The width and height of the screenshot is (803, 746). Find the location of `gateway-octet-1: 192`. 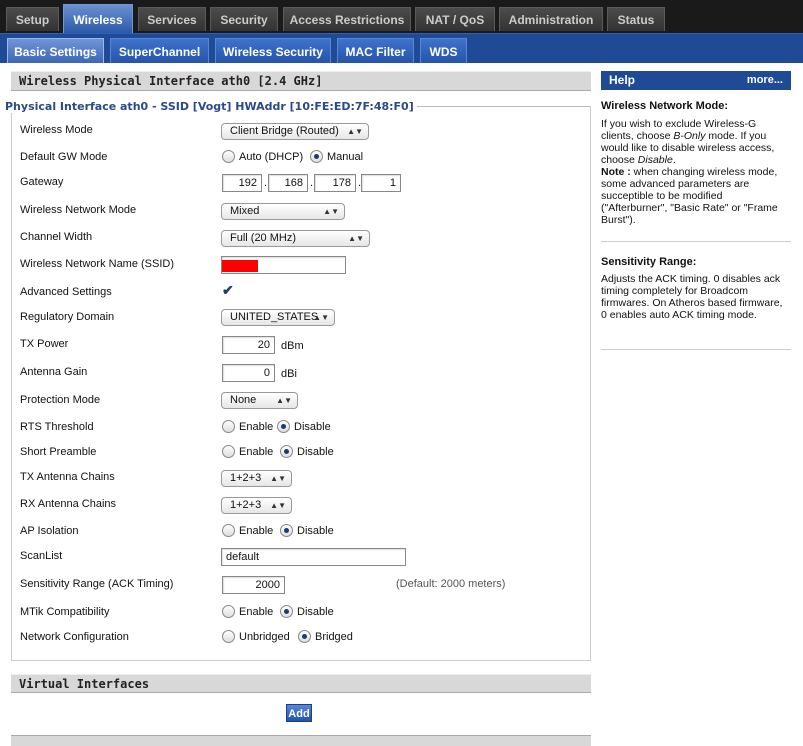

gateway-octet-1: 192 is located at coordinates (242, 183).